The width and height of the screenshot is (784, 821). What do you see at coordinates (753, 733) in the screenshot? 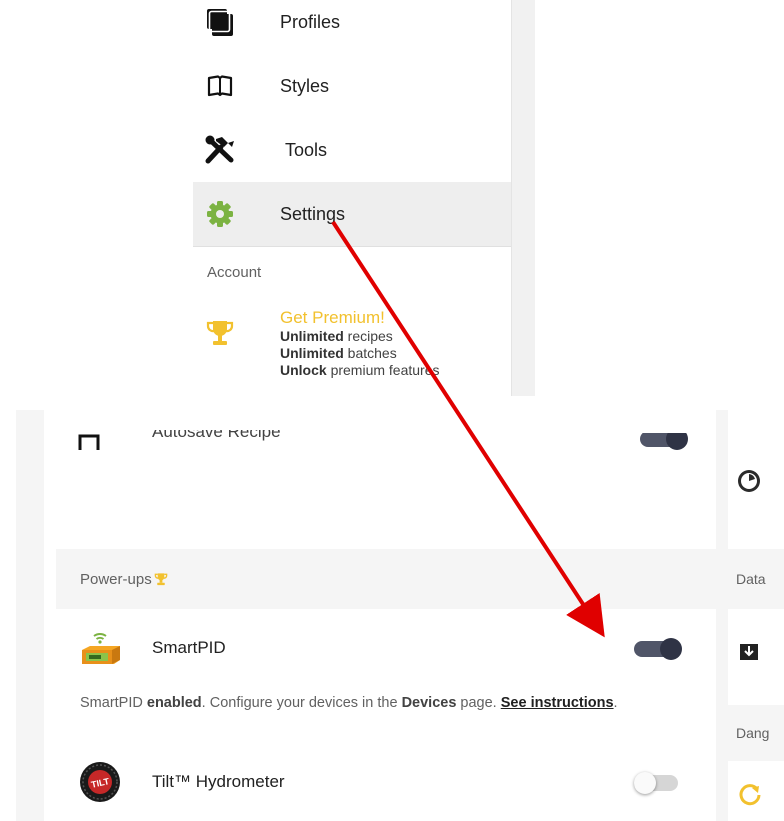
I see `danger-section-label: Dang` at bounding box center [753, 733].